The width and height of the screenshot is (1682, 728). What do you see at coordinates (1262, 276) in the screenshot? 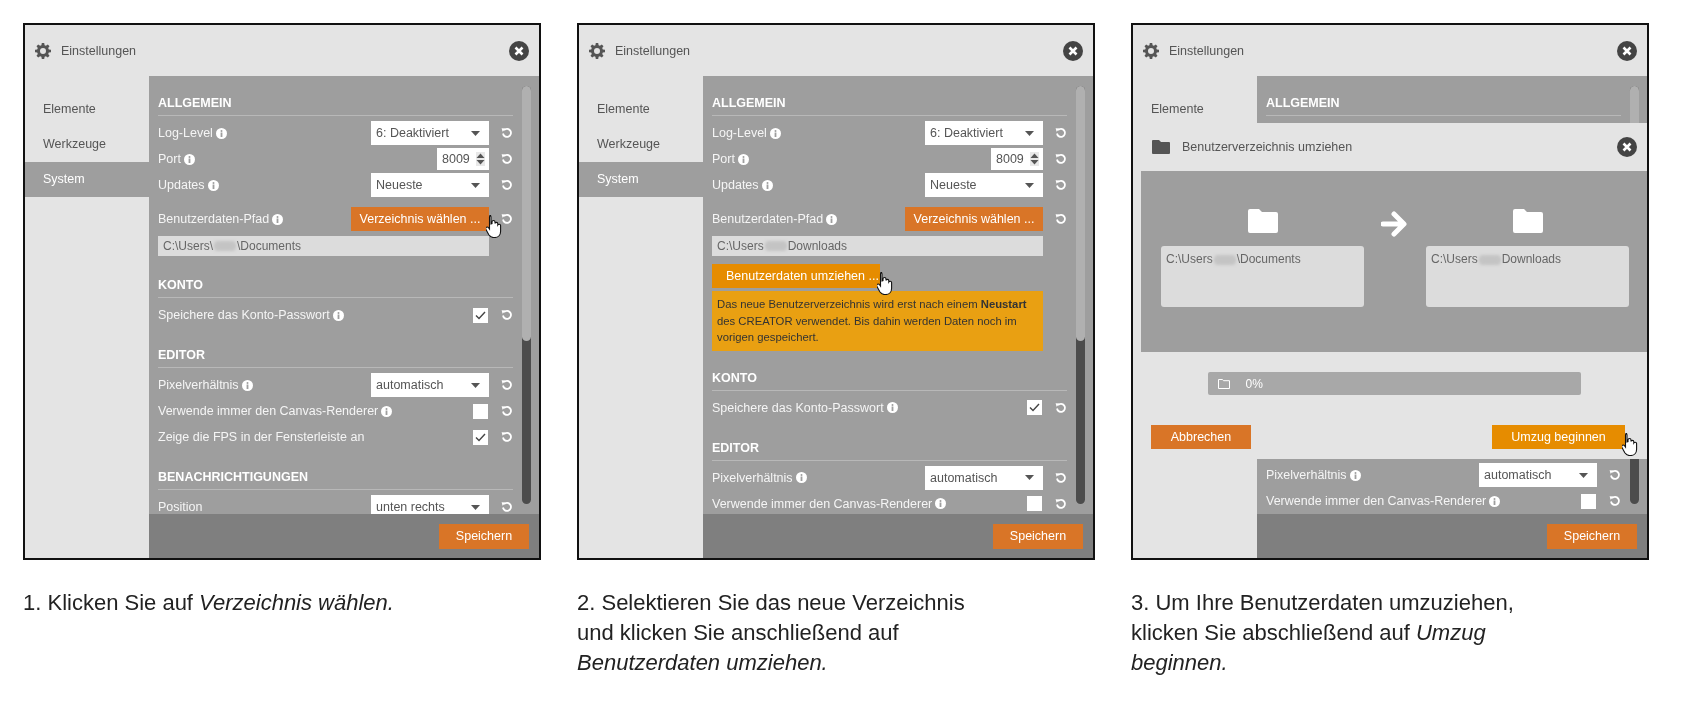
I see `path-field: C:\Users \Documents` at bounding box center [1262, 276].